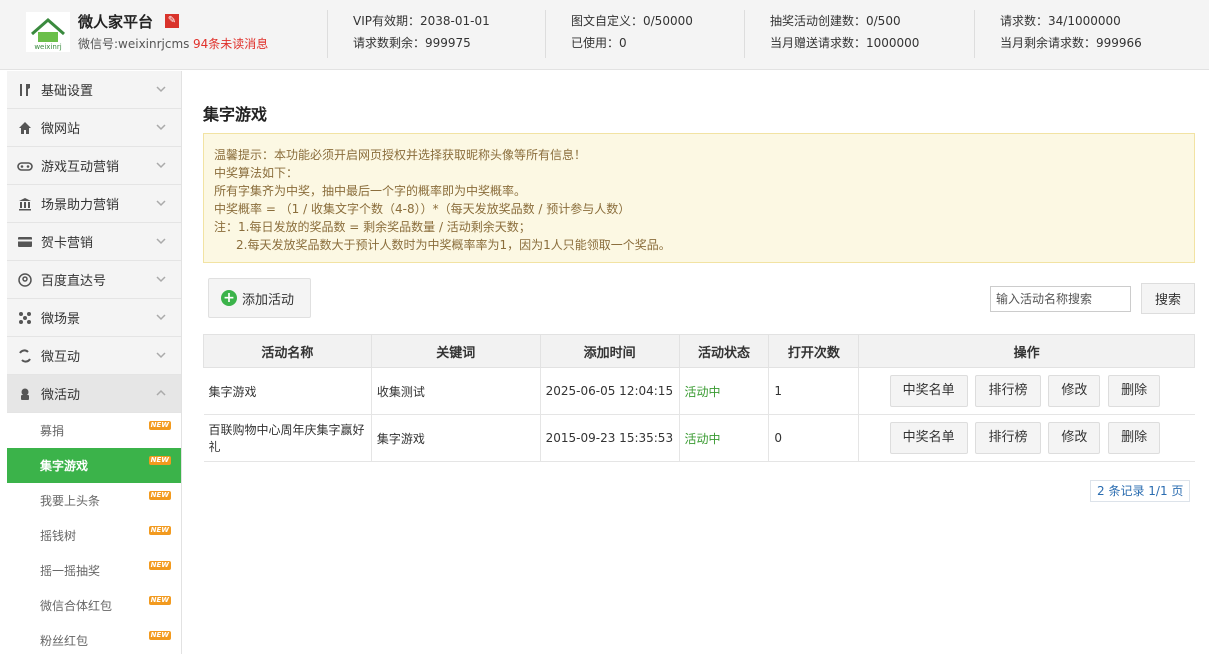  What do you see at coordinates (610, 438) in the screenshot?
I see `cell-time: 2015-09-23 15:35:53` at bounding box center [610, 438].